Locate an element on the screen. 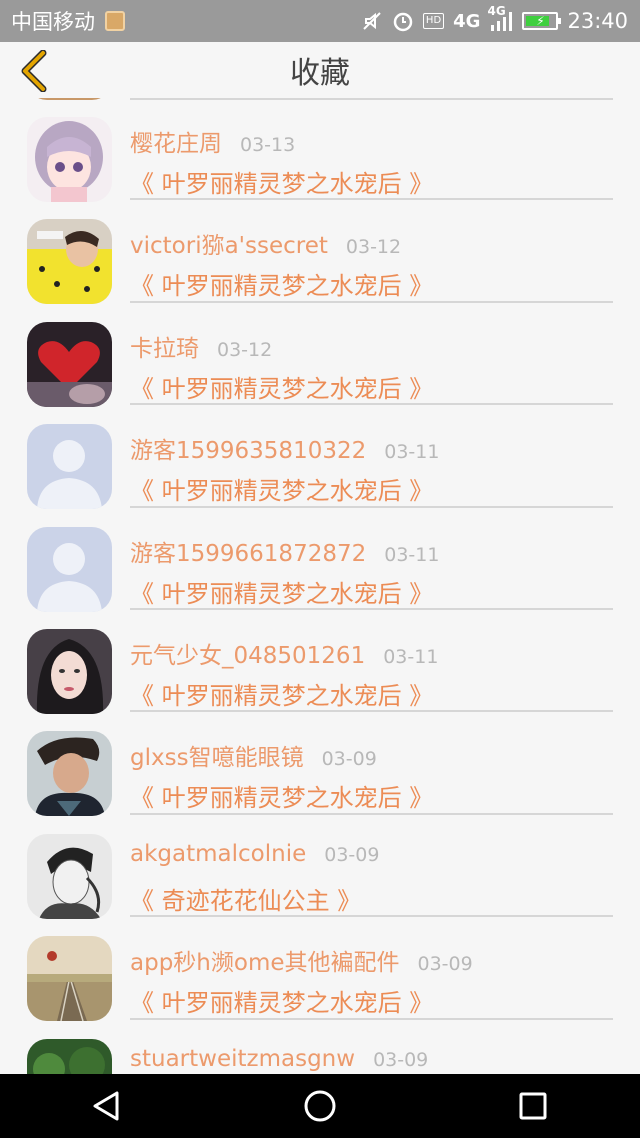 This screenshot has width=640, height=1138. mute-icon is located at coordinates (372, 21).